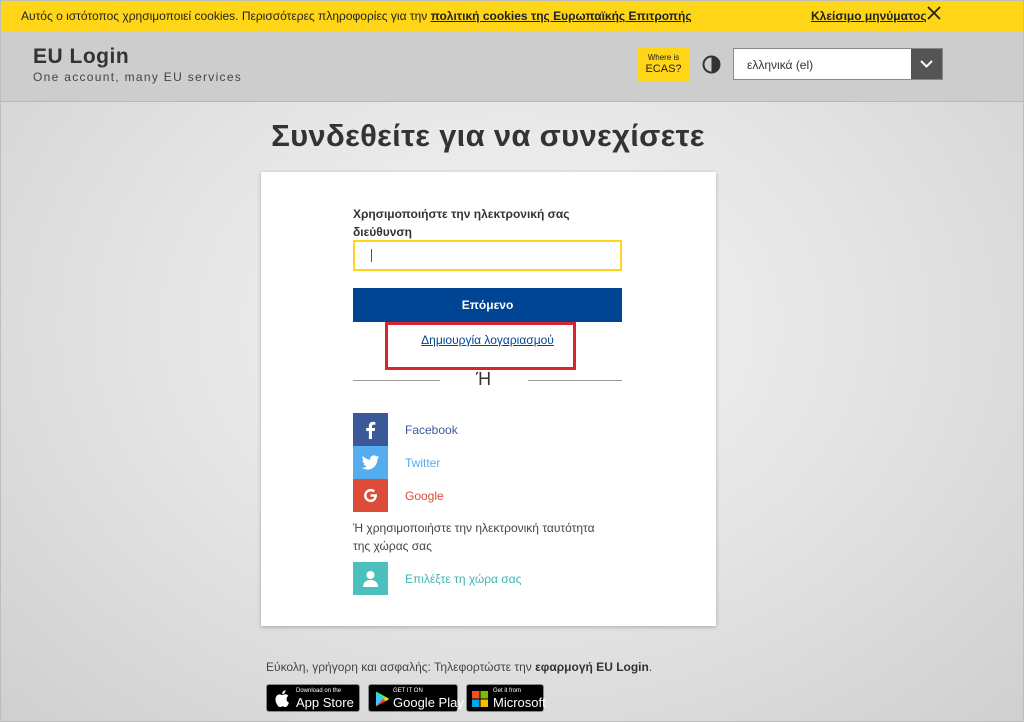  What do you see at coordinates (487, 255) in the screenshot?
I see `email-field` at bounding box center [487, 255].